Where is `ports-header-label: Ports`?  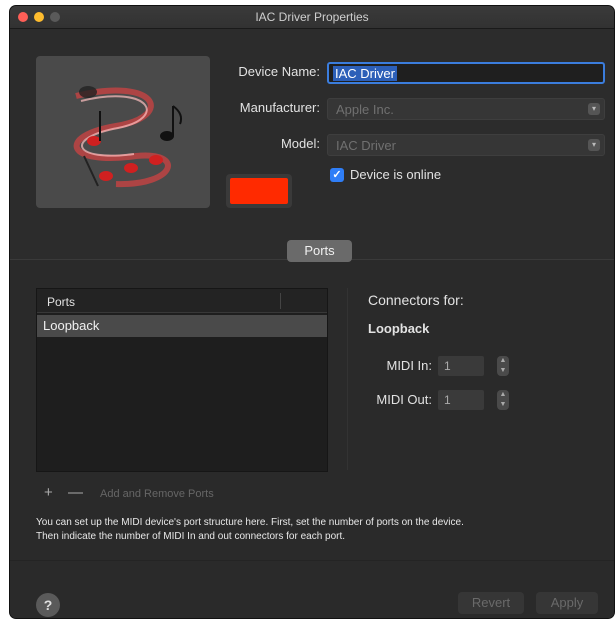 ports-header-label: Ports is located at coordinates (61, 302).